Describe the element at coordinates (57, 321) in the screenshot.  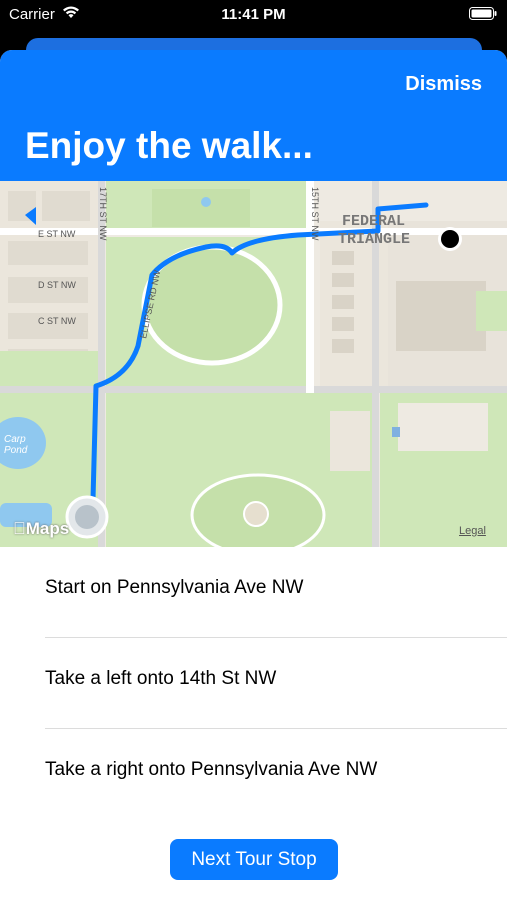
I see `c-st-label: C ST NW` at that location.